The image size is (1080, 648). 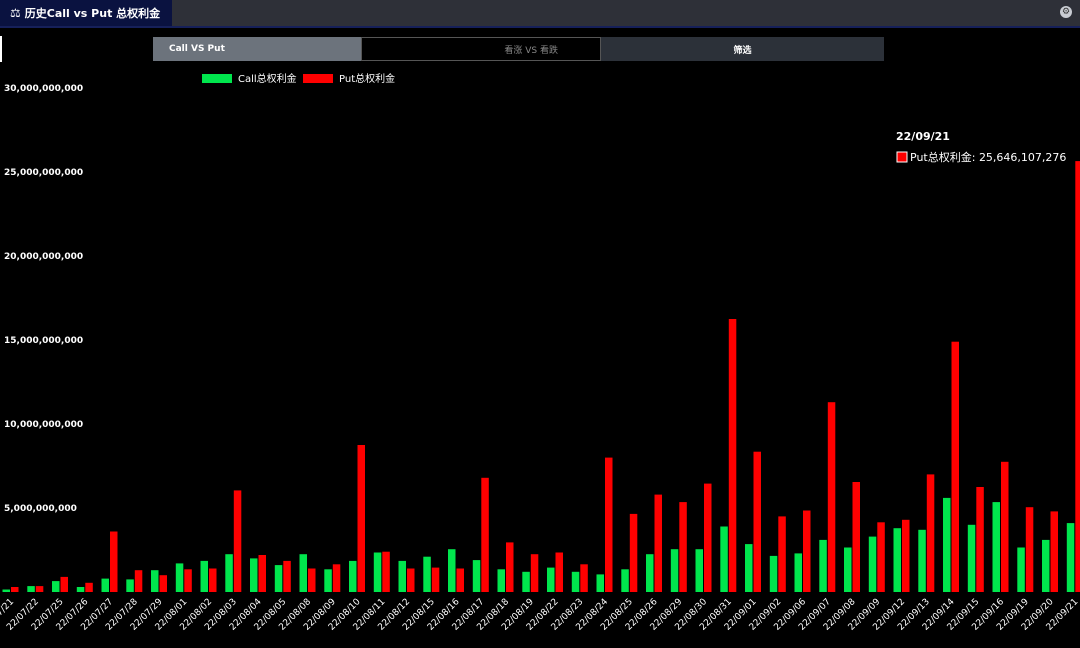 I want to click on y-tick-label: 20,000,000,000, so click(x=43, y=257).